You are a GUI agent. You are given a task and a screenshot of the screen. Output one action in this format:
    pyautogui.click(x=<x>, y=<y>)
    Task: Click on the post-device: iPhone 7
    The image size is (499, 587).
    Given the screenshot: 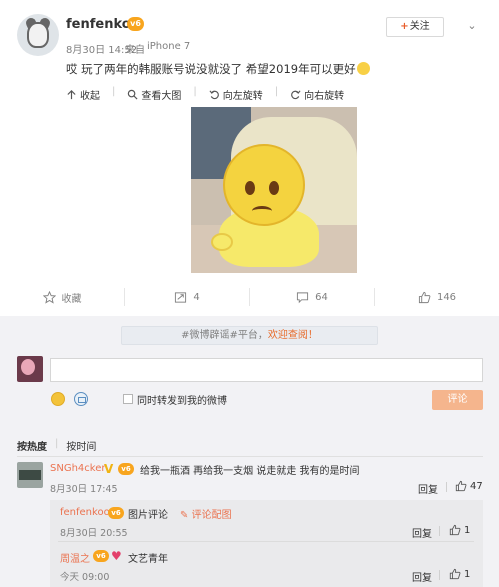 What is the action you would take?
    pyautogui.click(x=168, y=46)
    